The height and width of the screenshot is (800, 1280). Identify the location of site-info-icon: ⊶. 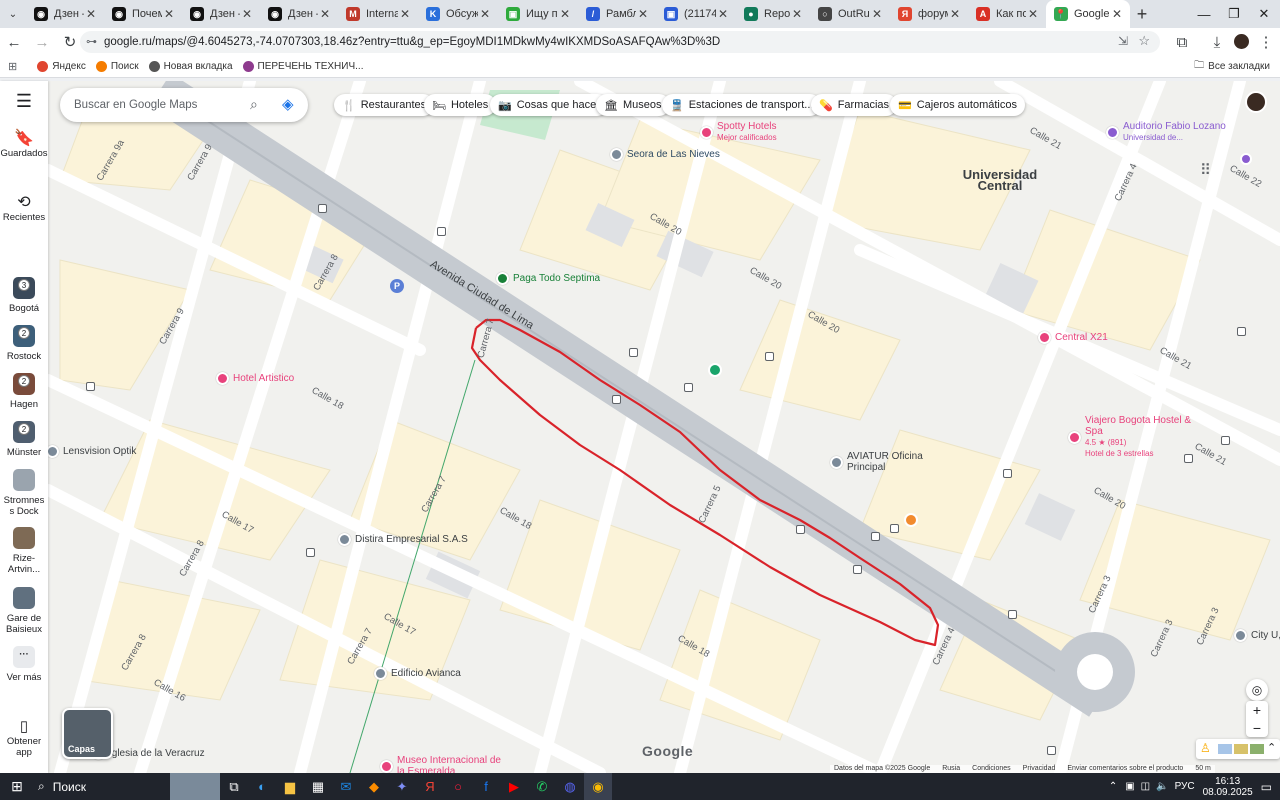
(91, 41).